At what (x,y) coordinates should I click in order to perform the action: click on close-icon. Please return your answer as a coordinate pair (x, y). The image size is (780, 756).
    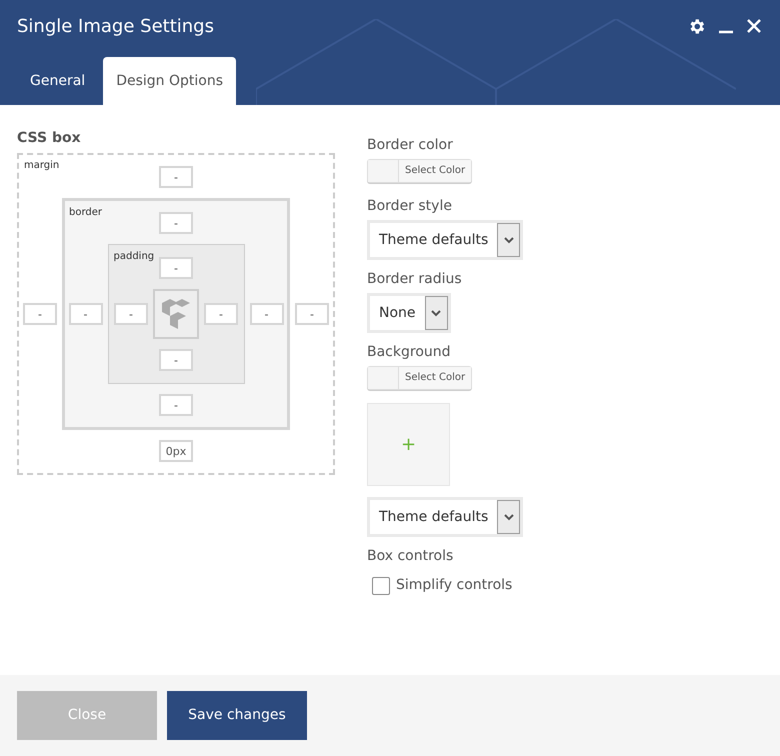
    Looking at the image, I should click on (754, 26).